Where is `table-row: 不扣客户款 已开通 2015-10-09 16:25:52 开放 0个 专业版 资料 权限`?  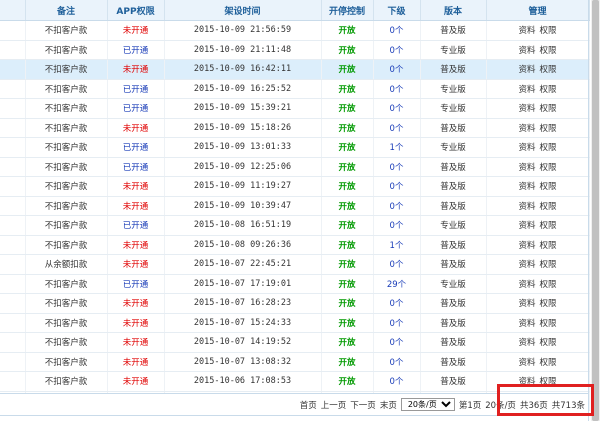 table-row: 不扣客户款 已开通 2015-10-09 16:25:52 开放 0个 专业版 资料 权限 is located at coordinates (295, 89).